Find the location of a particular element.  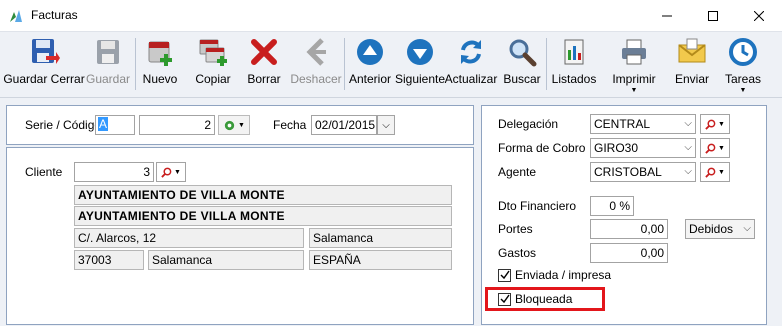

app-icon is located at coordinates (16, 16).